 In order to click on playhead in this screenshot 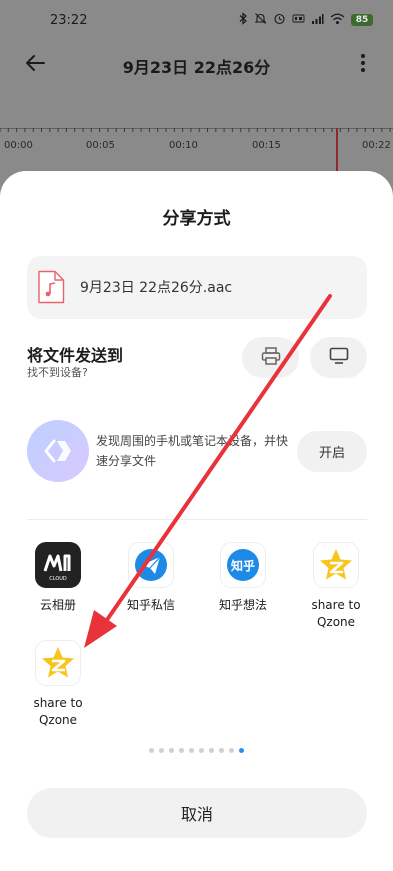, I will do `click(337, 150)`.